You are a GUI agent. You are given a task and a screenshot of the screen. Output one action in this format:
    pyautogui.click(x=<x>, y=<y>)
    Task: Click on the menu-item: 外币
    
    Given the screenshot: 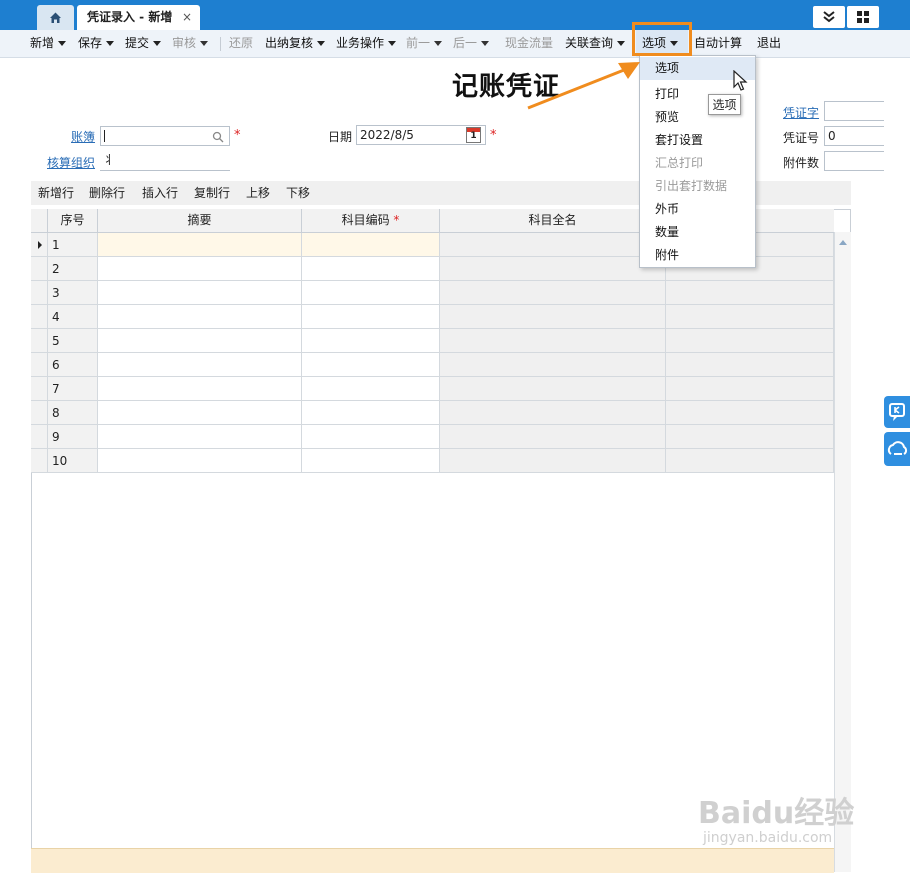 What is the action you would take?
    pyautogui.click(x=697, y=209)
    